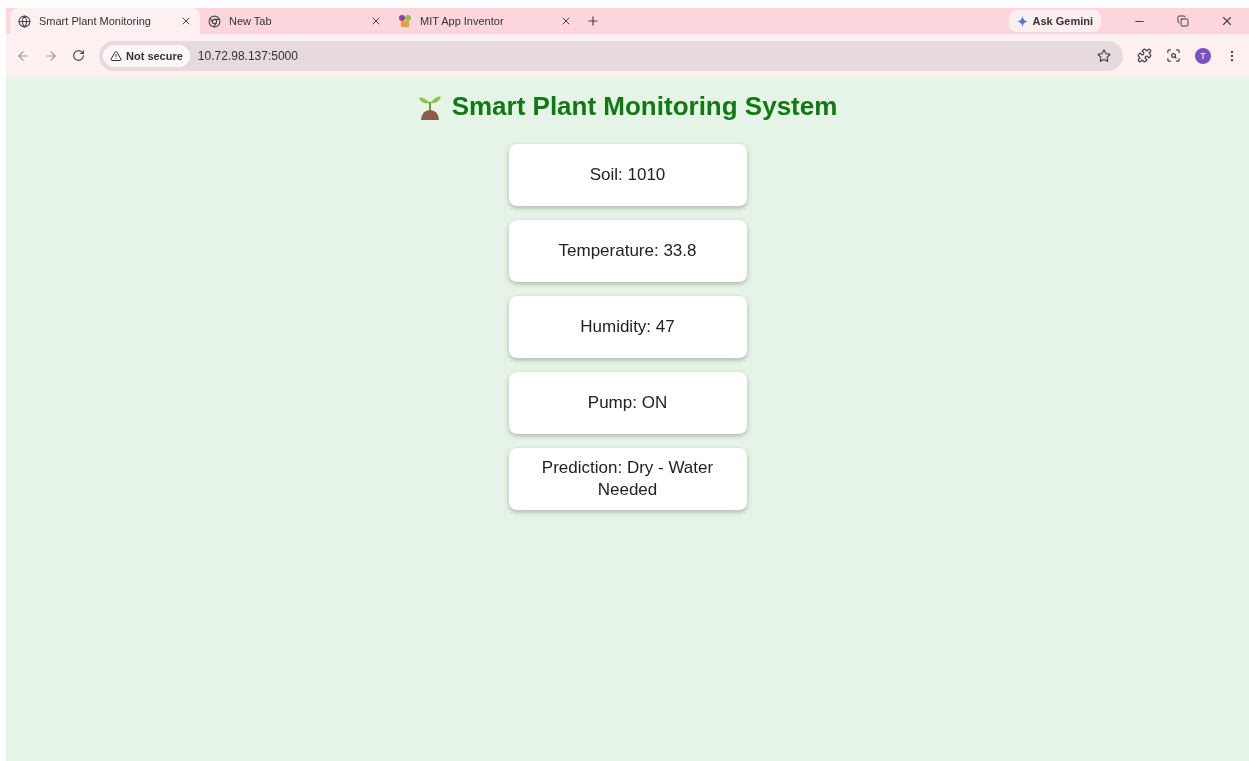 This screenshot has width=1249, height=761. Describe the element at coordinates (1144, 55) in the screenshot. I see `puzzle-icon` at that location.